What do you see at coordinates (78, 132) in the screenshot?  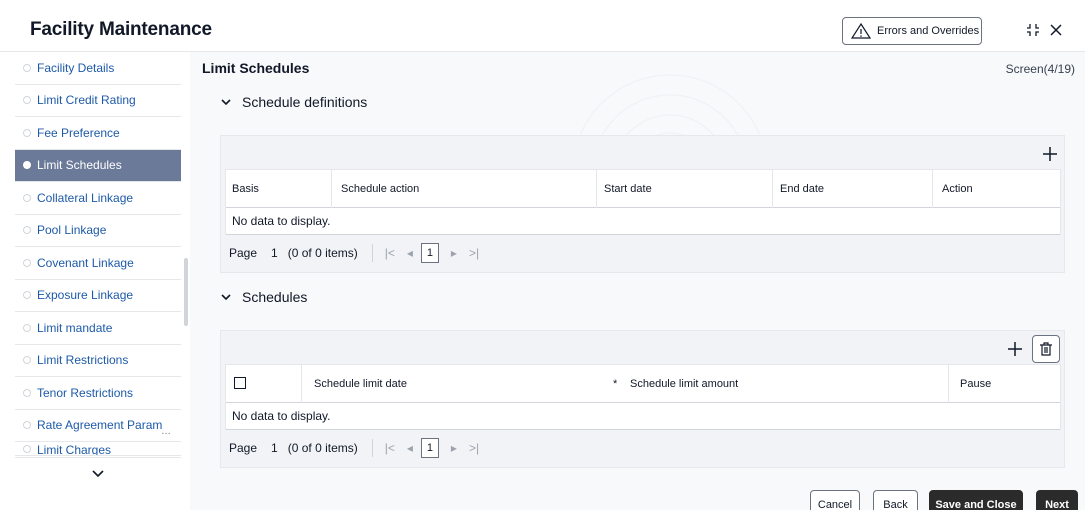 I see `sidebar-item-label: Fee Preference` at bounding box center [78, 132].